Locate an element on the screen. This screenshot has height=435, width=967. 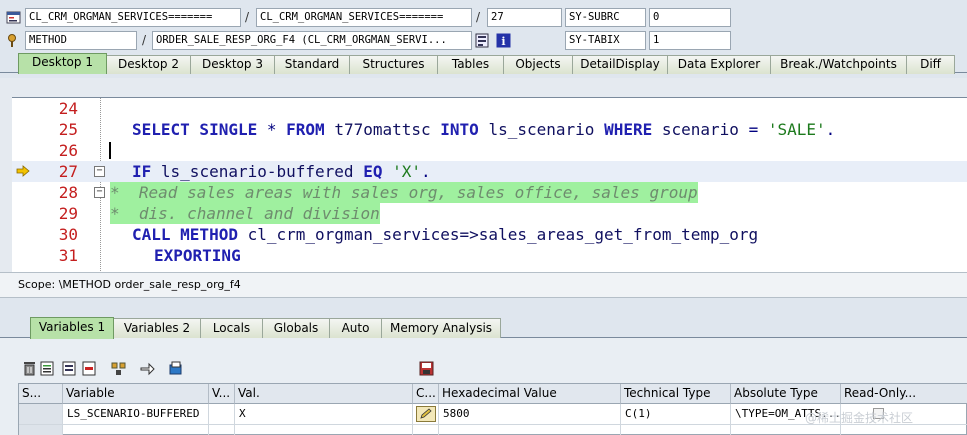
column-header-absolute-type: Absolute Type is located at coordinates (786, 394).